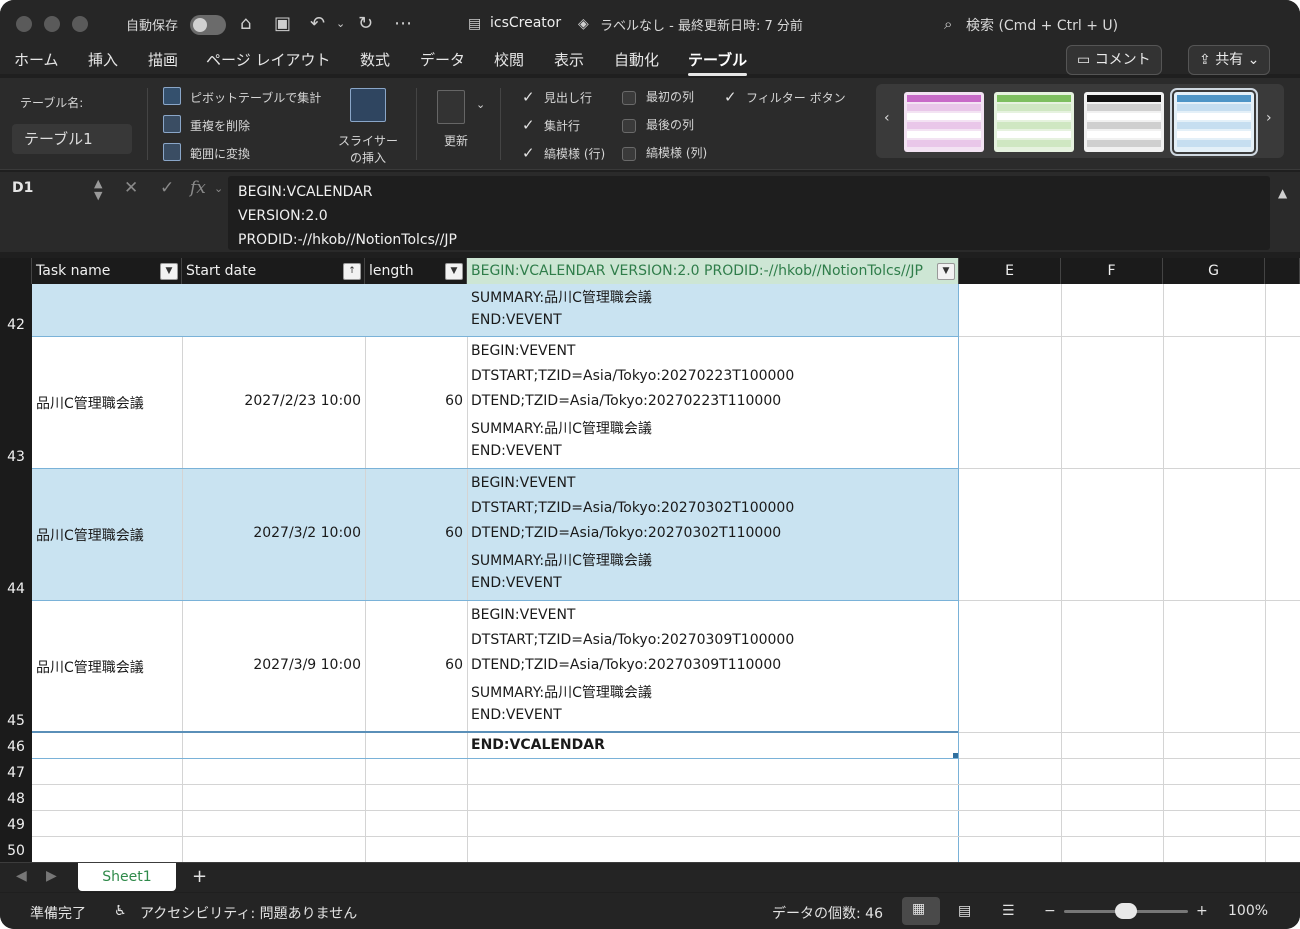  What do you see at coordinates (107, 271) in the screenshot?
I see `column-header-task-name: Task name ▼` at bounding box center [107, 271].